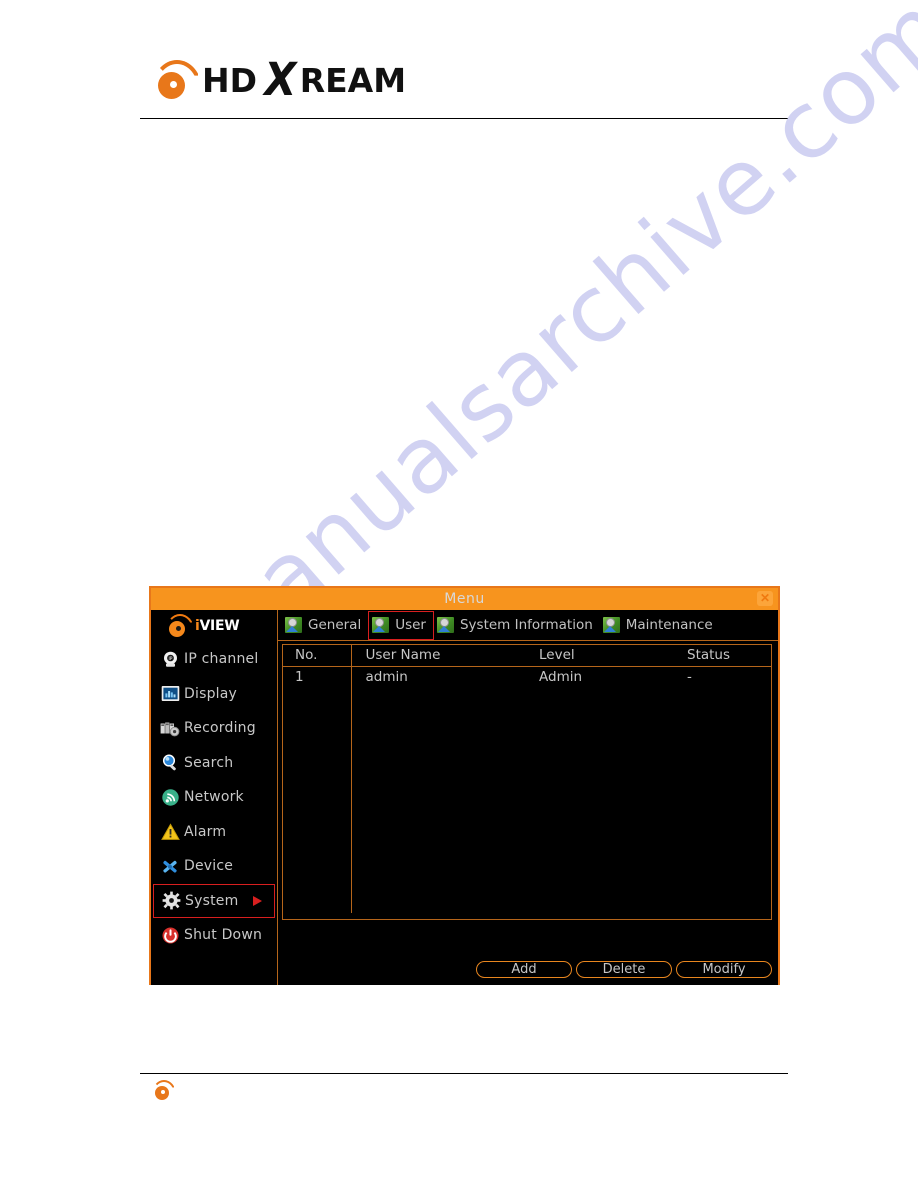 Image resolution: width=918 pixels, height=1188 pixels. What do you see at coordinates (386, 676) in the screenshot?
I see `cell-user-name: admin` at bounding box center [386, 676].